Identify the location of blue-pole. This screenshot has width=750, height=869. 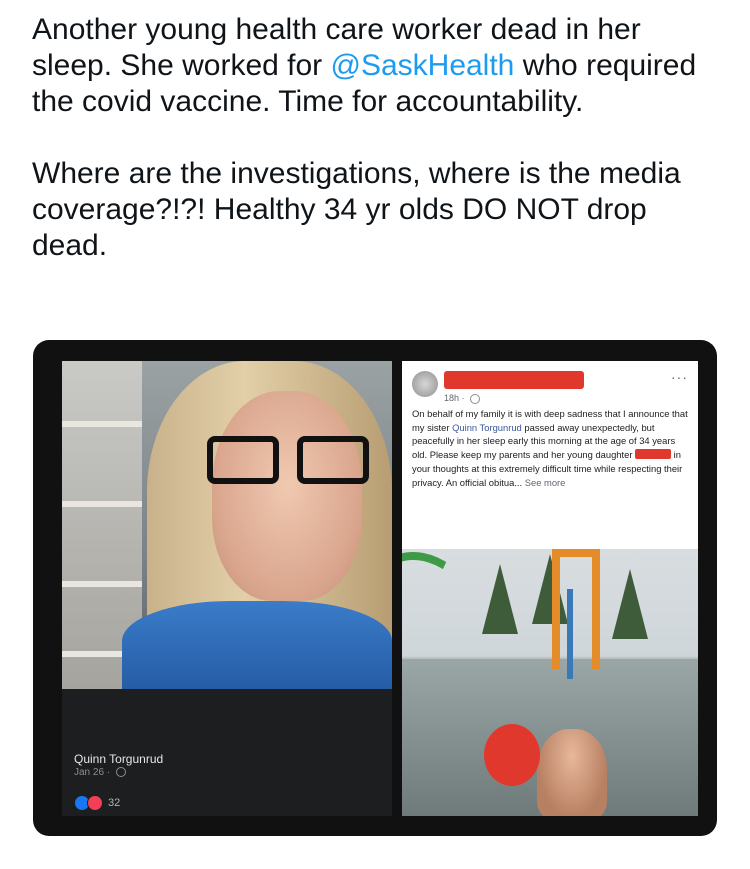
(570, 634).